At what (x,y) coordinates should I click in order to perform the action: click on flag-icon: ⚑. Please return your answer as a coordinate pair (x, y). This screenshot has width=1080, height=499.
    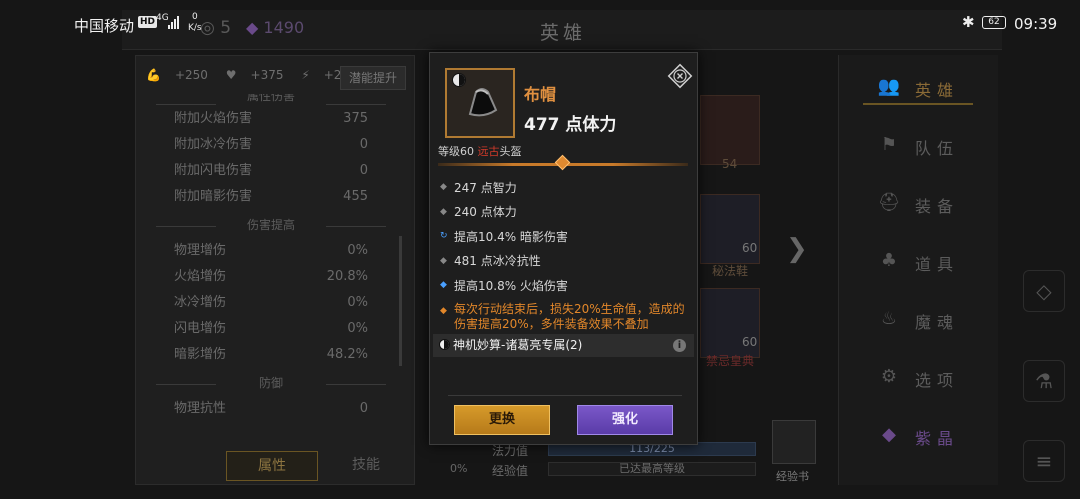
    Looking at the image, I should click on (889, 144).